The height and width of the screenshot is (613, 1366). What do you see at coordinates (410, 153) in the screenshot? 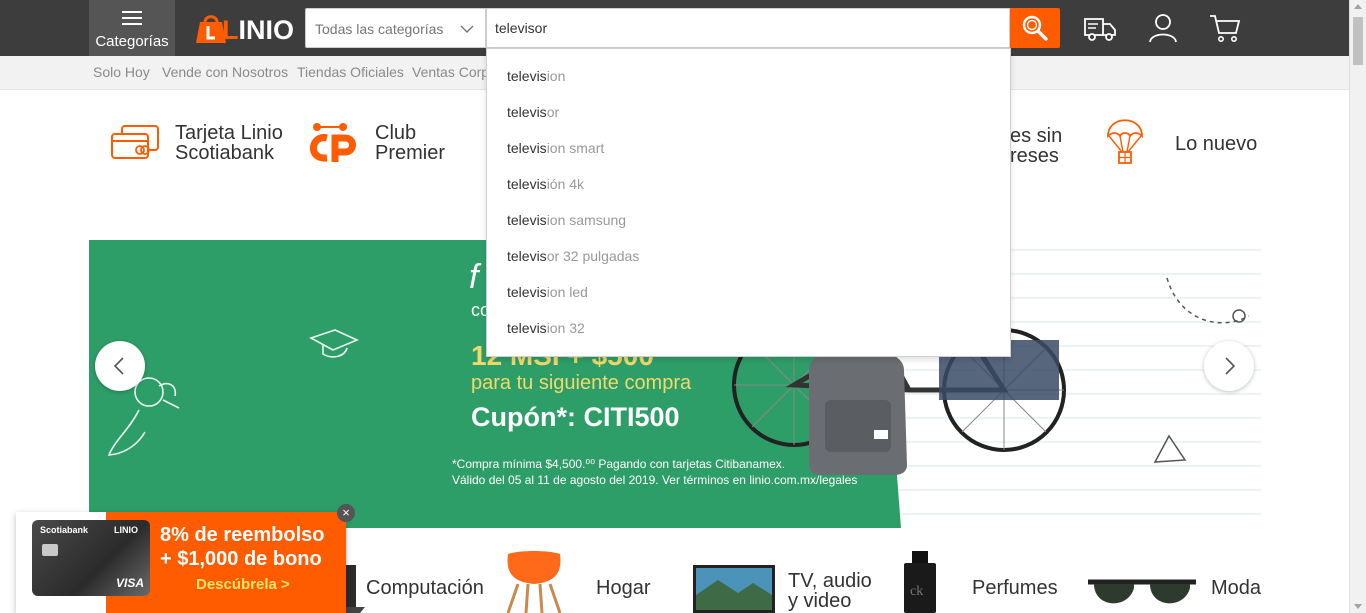
I see `quicklink-club-line2: Premier` at bounding box center [410, 153].